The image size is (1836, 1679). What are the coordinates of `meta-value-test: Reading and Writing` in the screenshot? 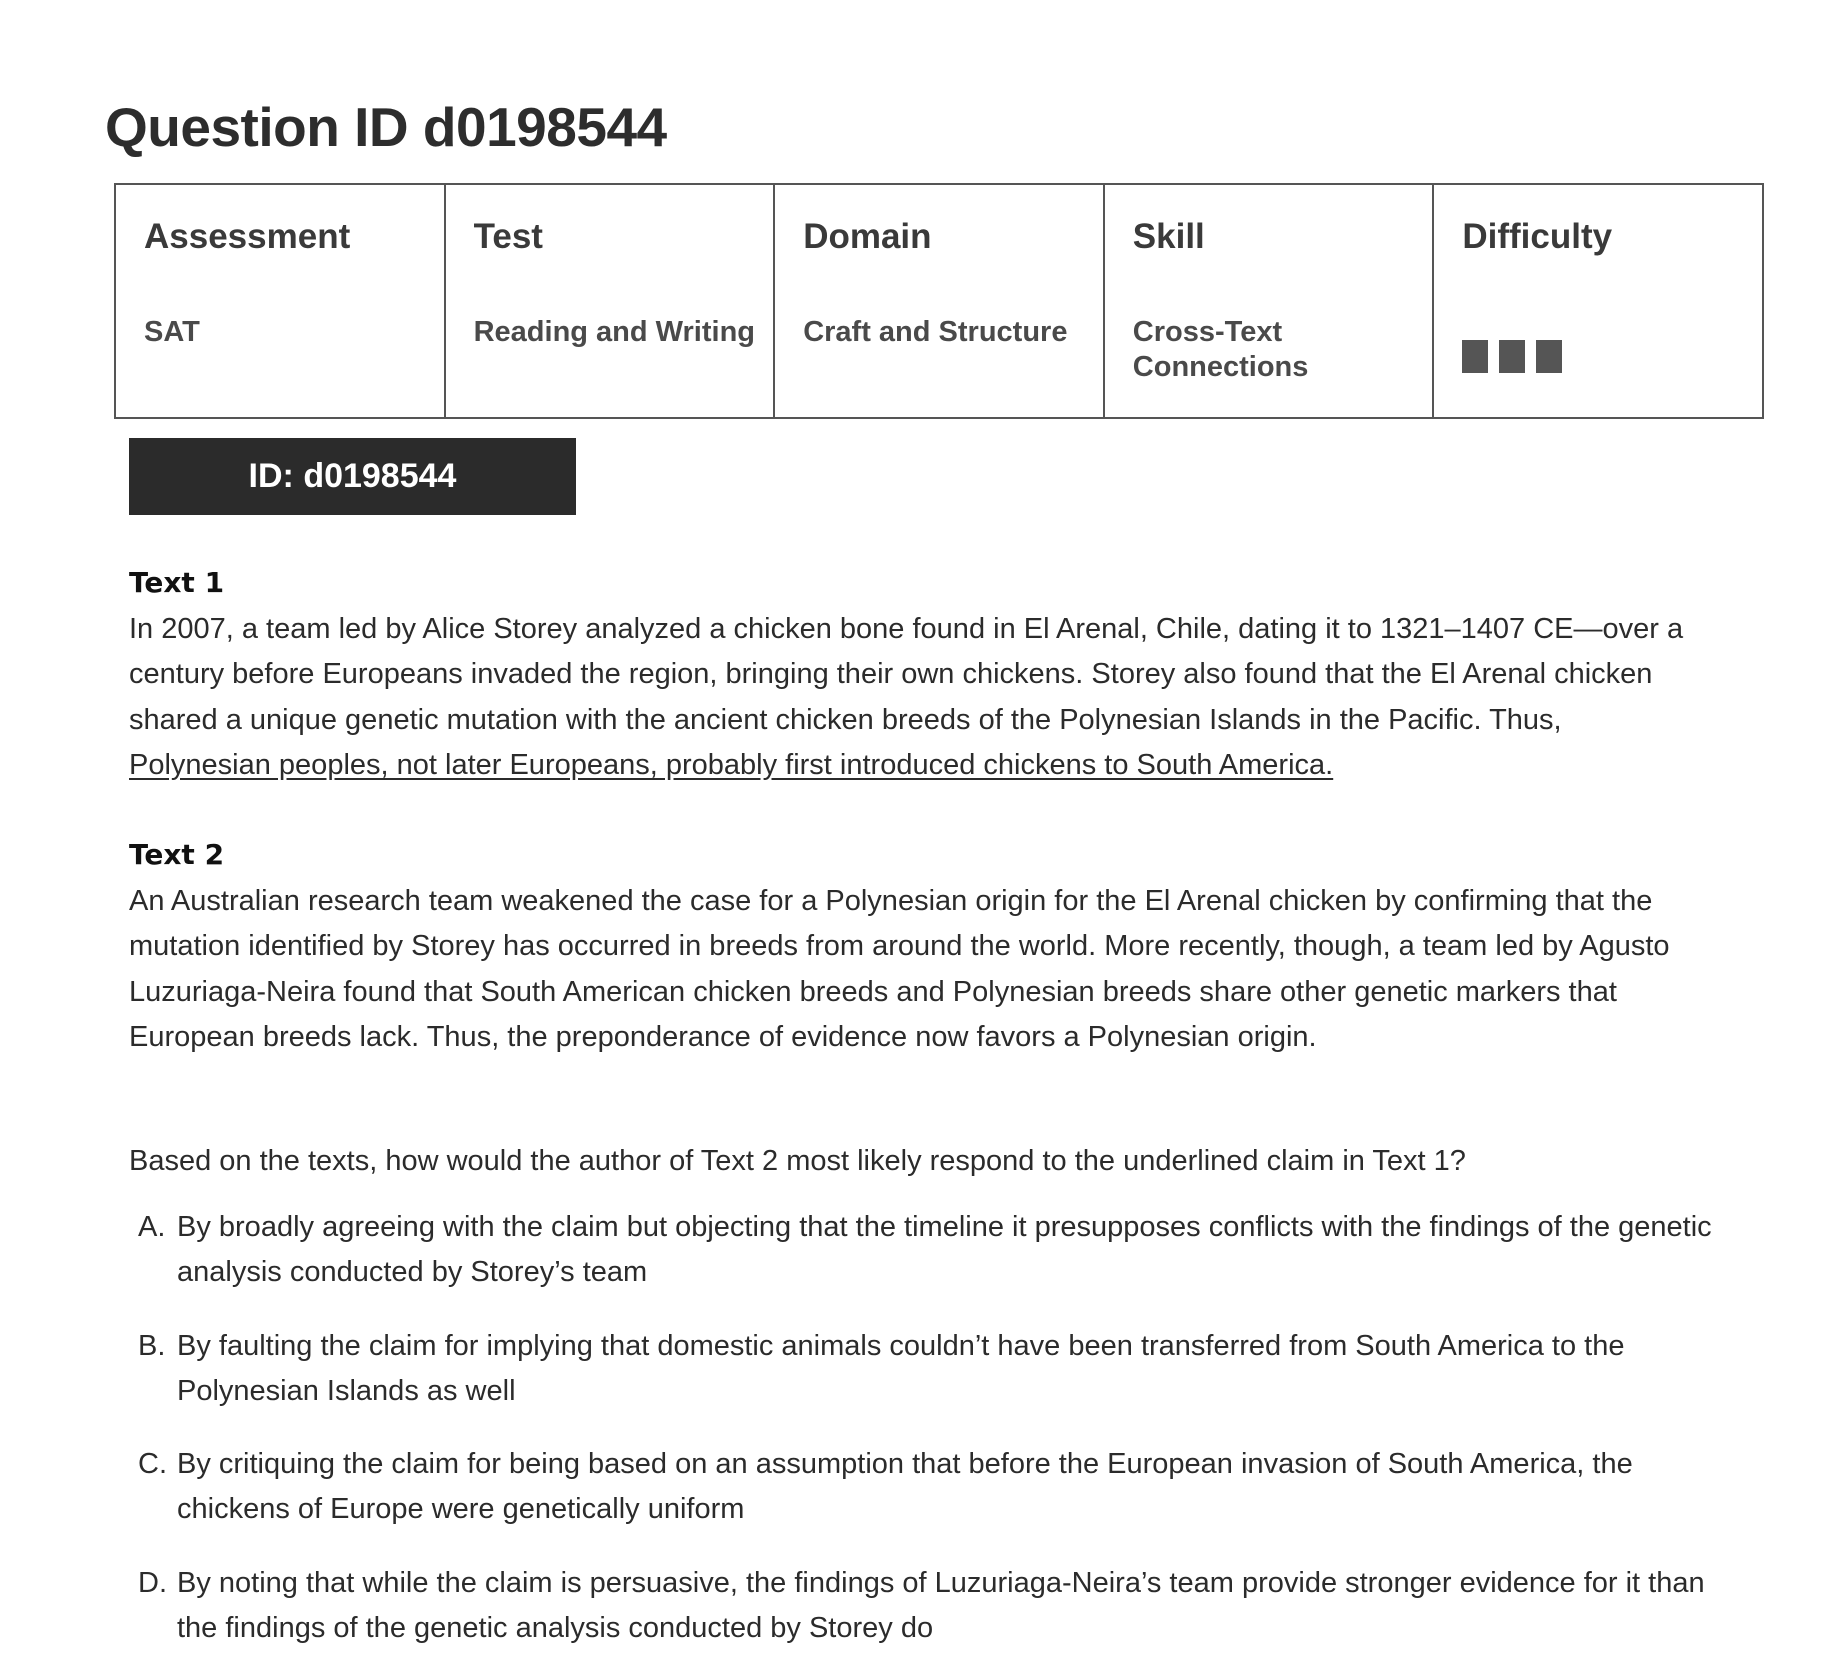 It's located at (614, 332).